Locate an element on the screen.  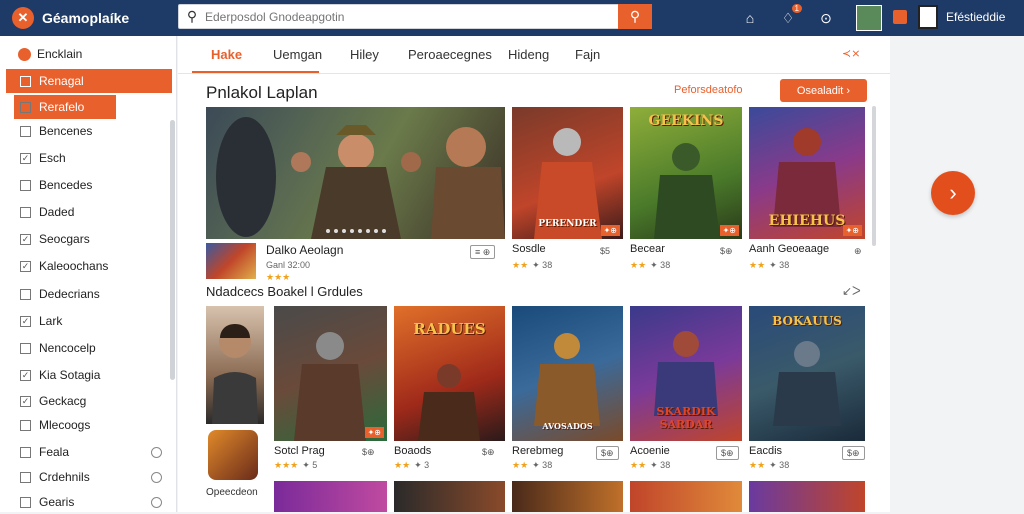
sidebar-subitem-active: Rerafelo is located at coordinates (65, 107).